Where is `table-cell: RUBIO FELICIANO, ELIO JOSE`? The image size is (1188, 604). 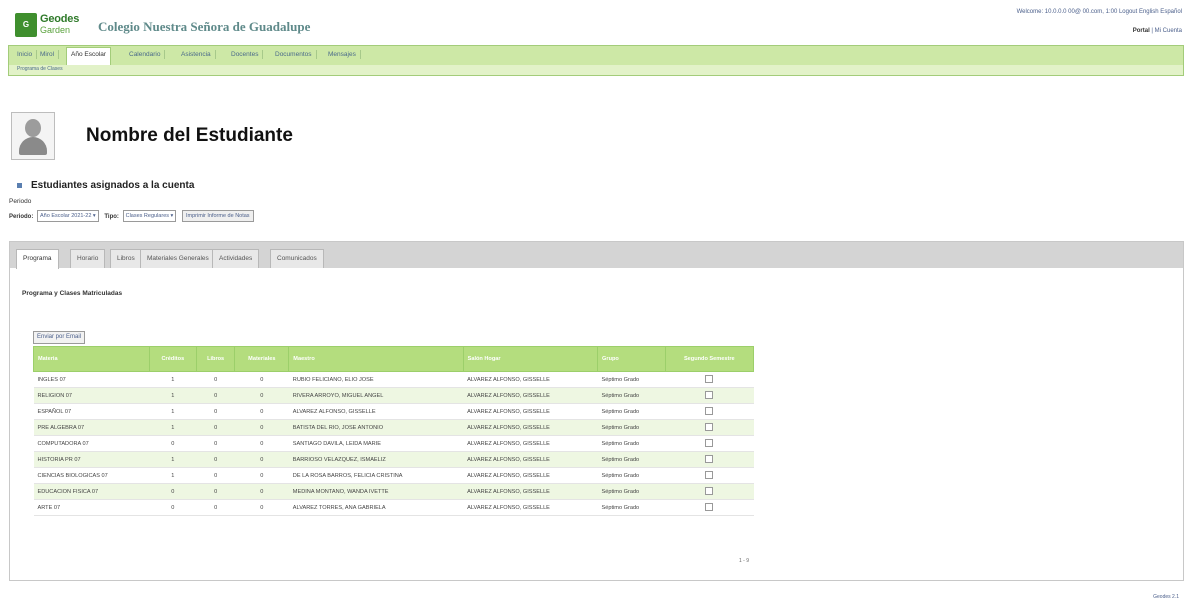 table-cell: RUBIO FELICIANO, ELIO JOSE is located at coordinates (376, 379).